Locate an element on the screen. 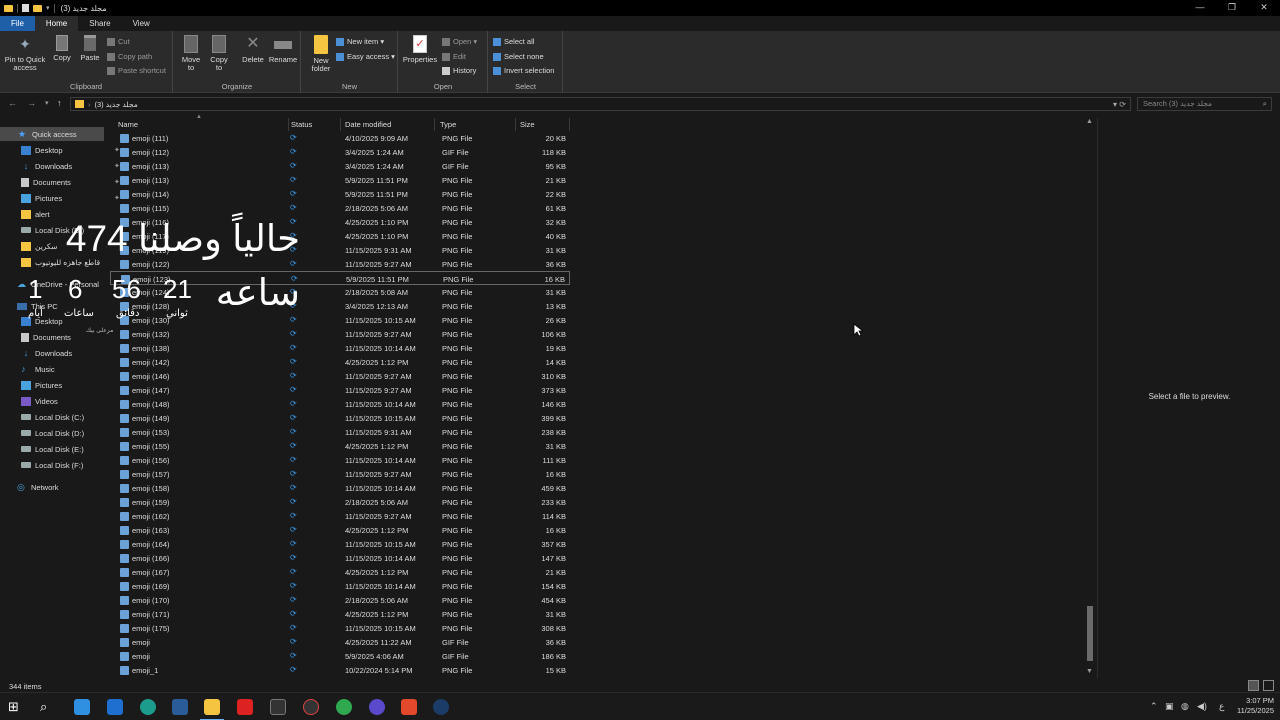 The width and height of the screenshot is (1280, 720). paste-shortcut-button: Paste shortcut is located at coordinates (136, 70).